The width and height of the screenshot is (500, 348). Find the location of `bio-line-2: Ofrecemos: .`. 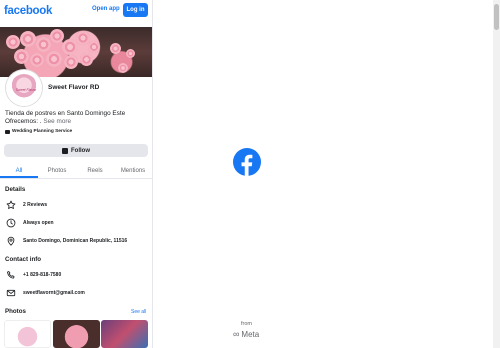

bio-line-2: Ofrecemos: . is located at coordinates (24, 121).